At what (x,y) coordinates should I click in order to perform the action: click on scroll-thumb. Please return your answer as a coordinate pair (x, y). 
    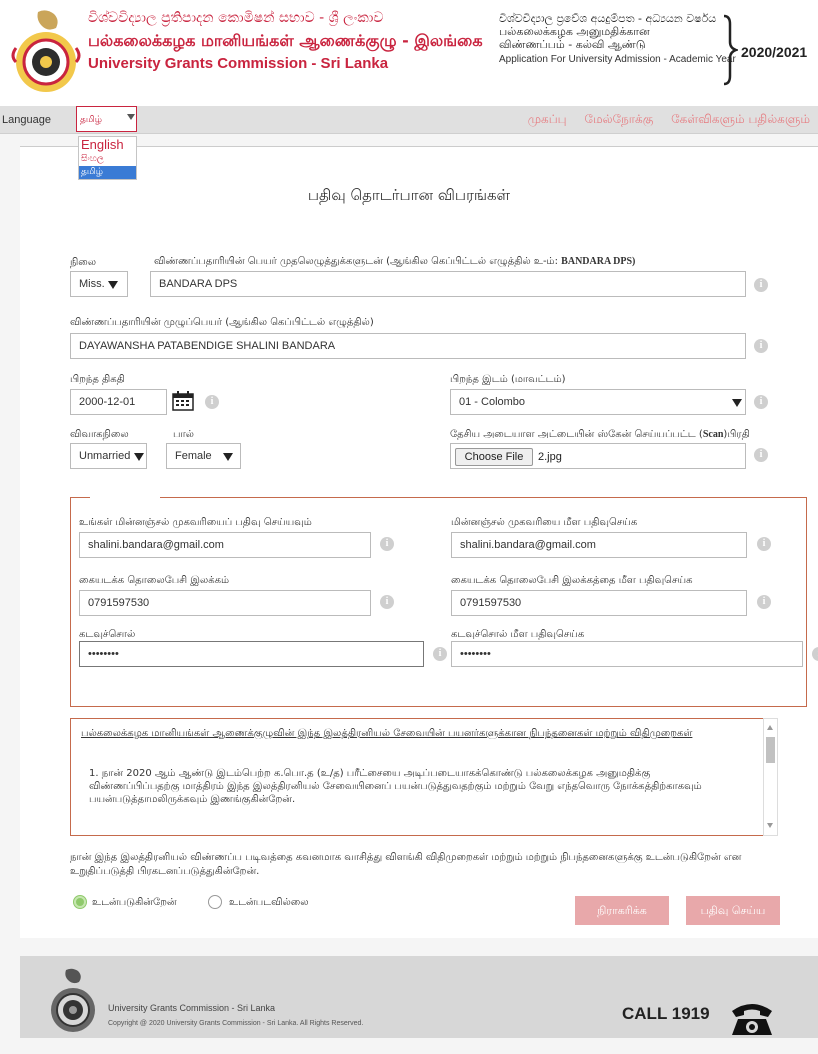
    Looking at the image, I should click on (770, 750).